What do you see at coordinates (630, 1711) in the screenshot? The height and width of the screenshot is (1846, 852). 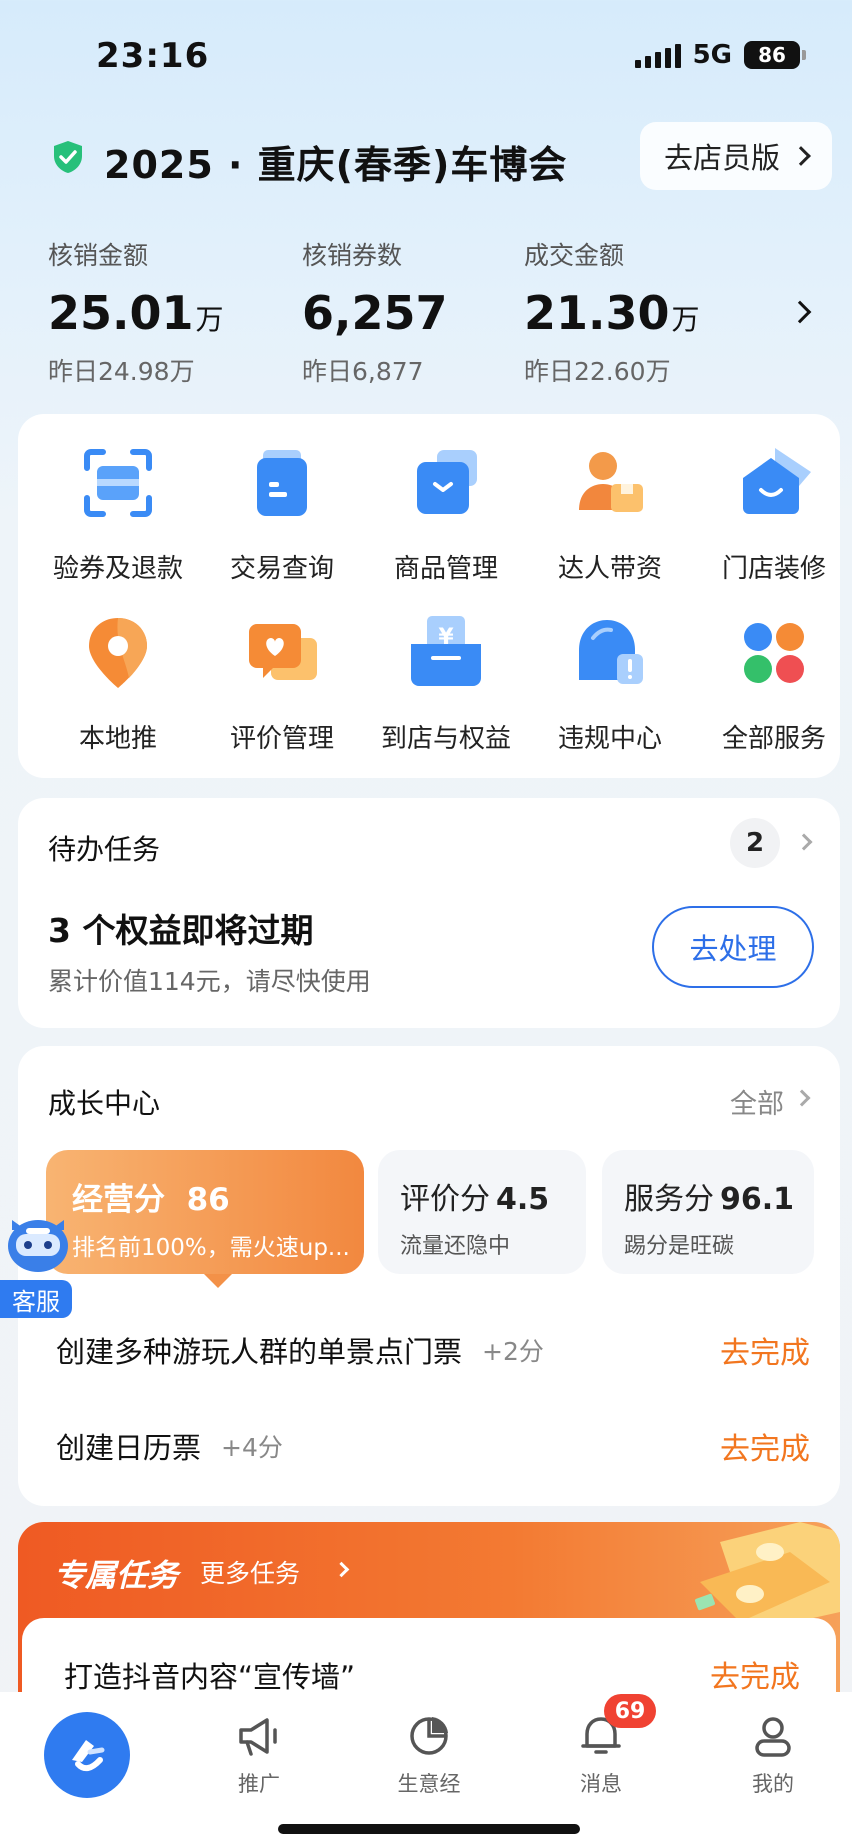 I see `message-count-badge: 69` at bounding box center [630, 1711].